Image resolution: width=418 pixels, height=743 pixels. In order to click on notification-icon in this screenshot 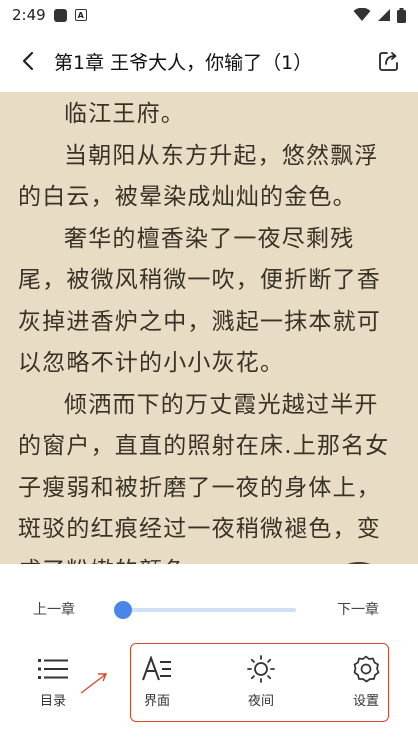, I will do `click(60, 15)`.